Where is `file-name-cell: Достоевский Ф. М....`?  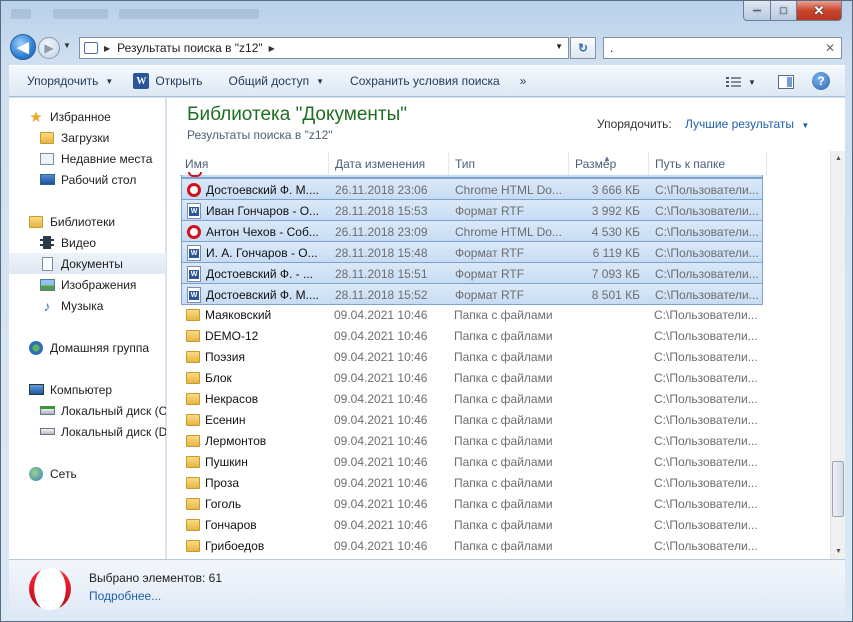
file-name-cell: Достоевский Ф. М.... is located at coordinates (255, 189).